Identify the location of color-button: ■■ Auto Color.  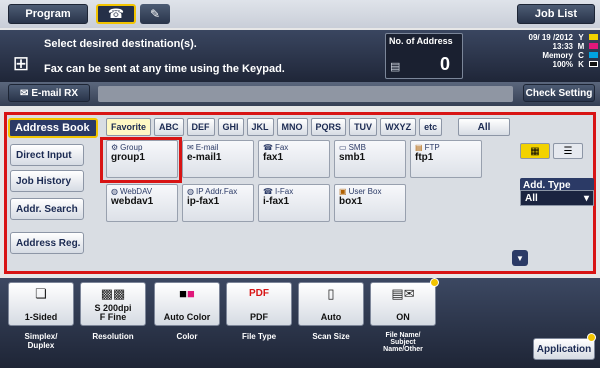
(187, 304).